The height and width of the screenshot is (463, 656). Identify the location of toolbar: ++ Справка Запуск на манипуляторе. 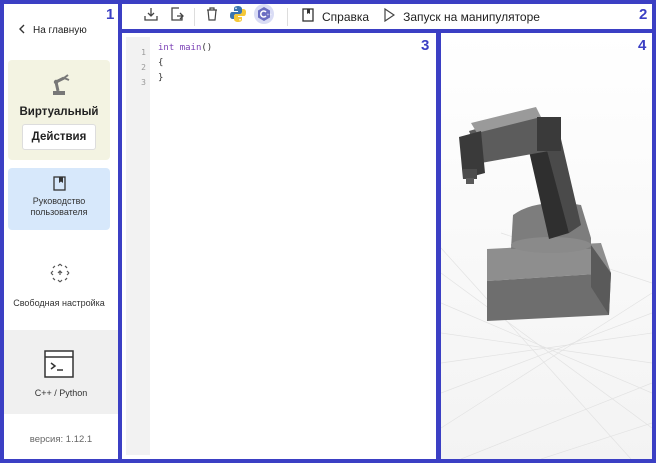
(387, 16).